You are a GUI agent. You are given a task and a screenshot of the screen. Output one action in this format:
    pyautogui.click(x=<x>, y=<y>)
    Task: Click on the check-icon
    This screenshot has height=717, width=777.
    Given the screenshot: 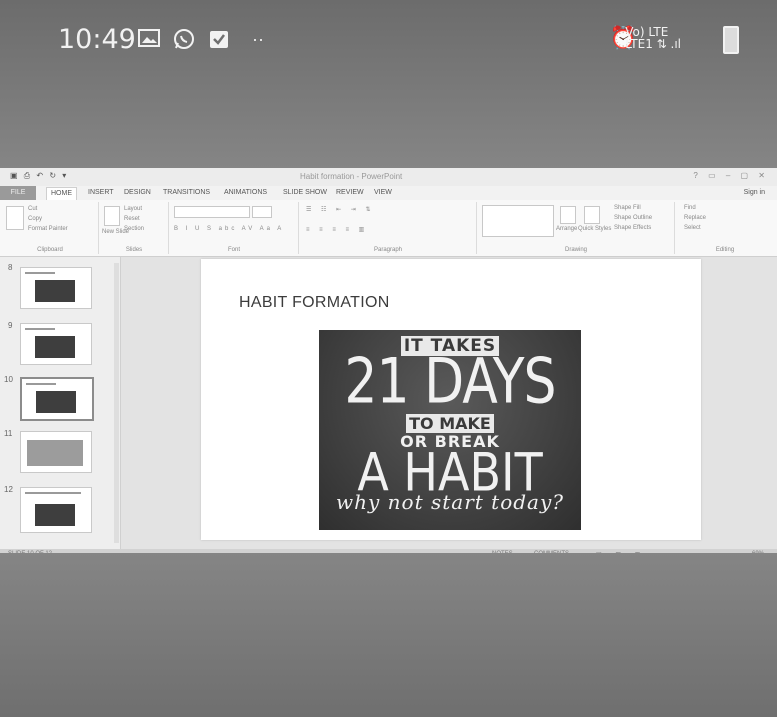 What is the action you would take?
    pyautogui.click(x=219, y=39)
    